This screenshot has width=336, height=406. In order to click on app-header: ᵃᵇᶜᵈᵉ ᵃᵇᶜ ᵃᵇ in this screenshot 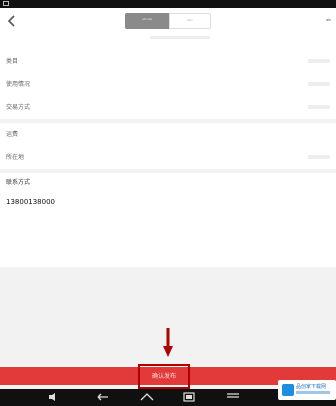, I will do `click(168, 29)`.